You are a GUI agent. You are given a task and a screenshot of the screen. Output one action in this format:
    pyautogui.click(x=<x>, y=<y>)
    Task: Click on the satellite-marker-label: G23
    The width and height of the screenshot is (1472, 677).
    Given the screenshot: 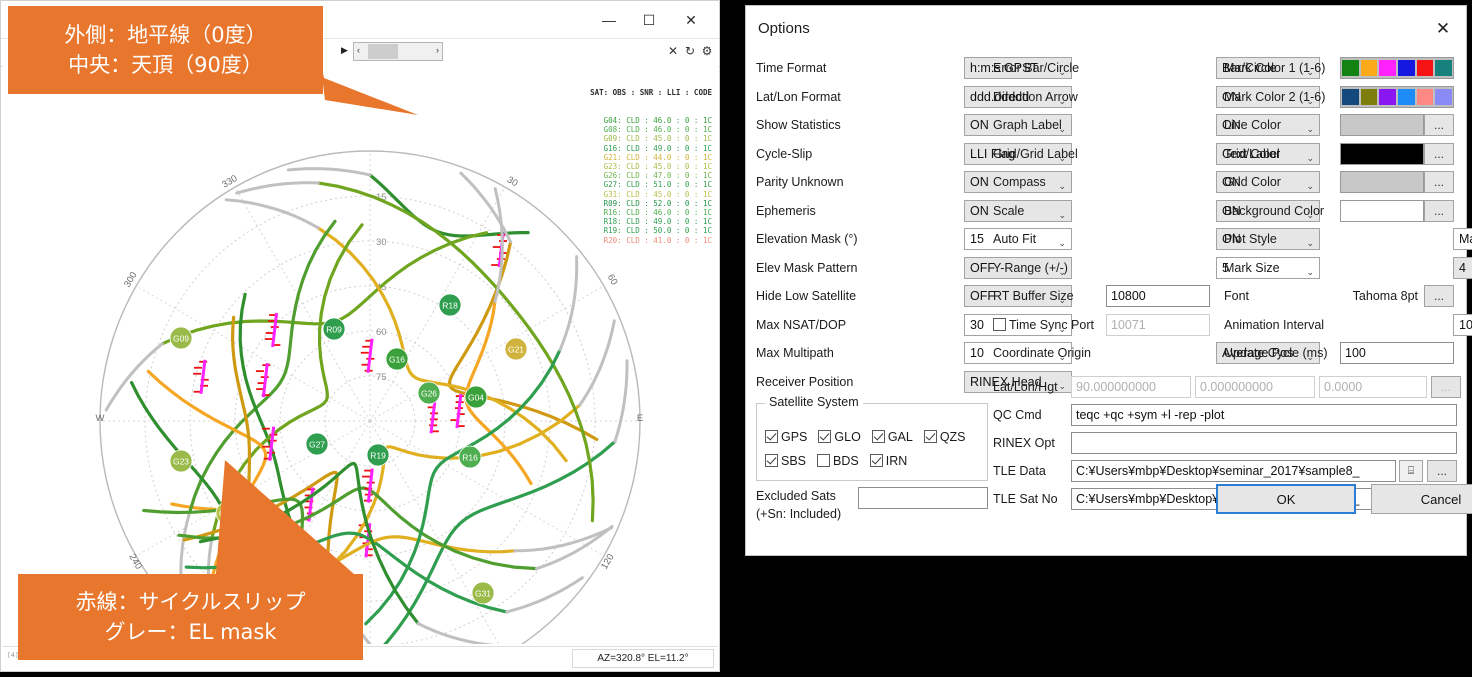 What is the action you would take?
    pyautogui.click(x=181, y=462)
    